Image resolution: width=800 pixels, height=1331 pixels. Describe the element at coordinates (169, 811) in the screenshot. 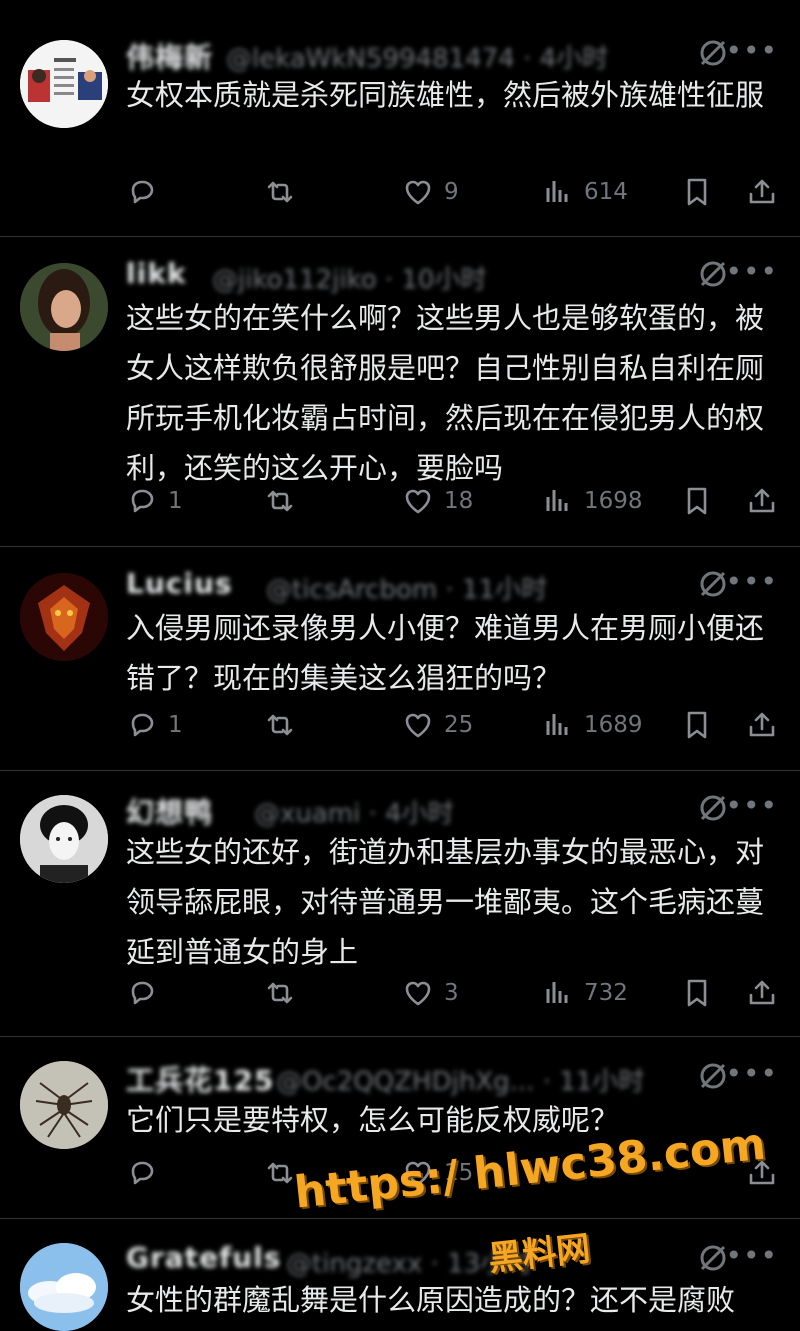

I see `display-name: 幻想鸭` at that location.